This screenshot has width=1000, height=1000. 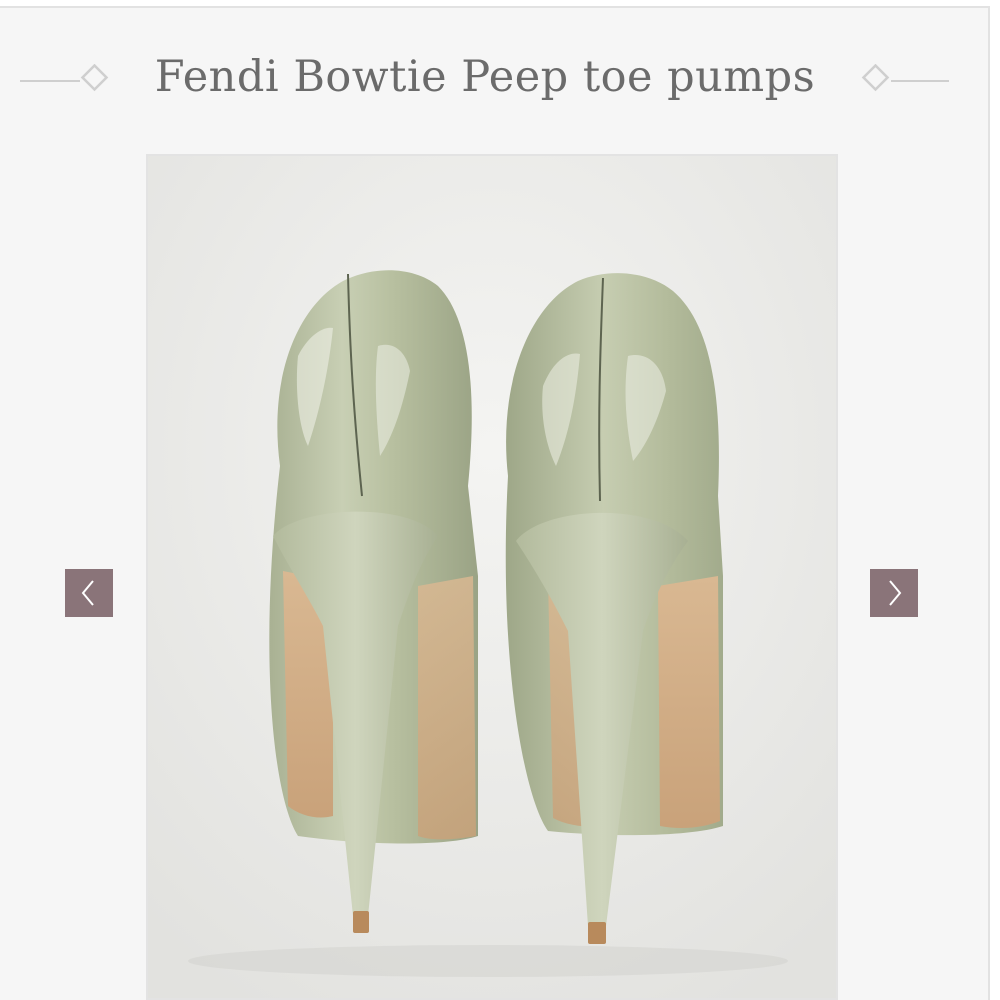 I want to click on left-diamond-ornament-icon, so click(x=64, y=78).